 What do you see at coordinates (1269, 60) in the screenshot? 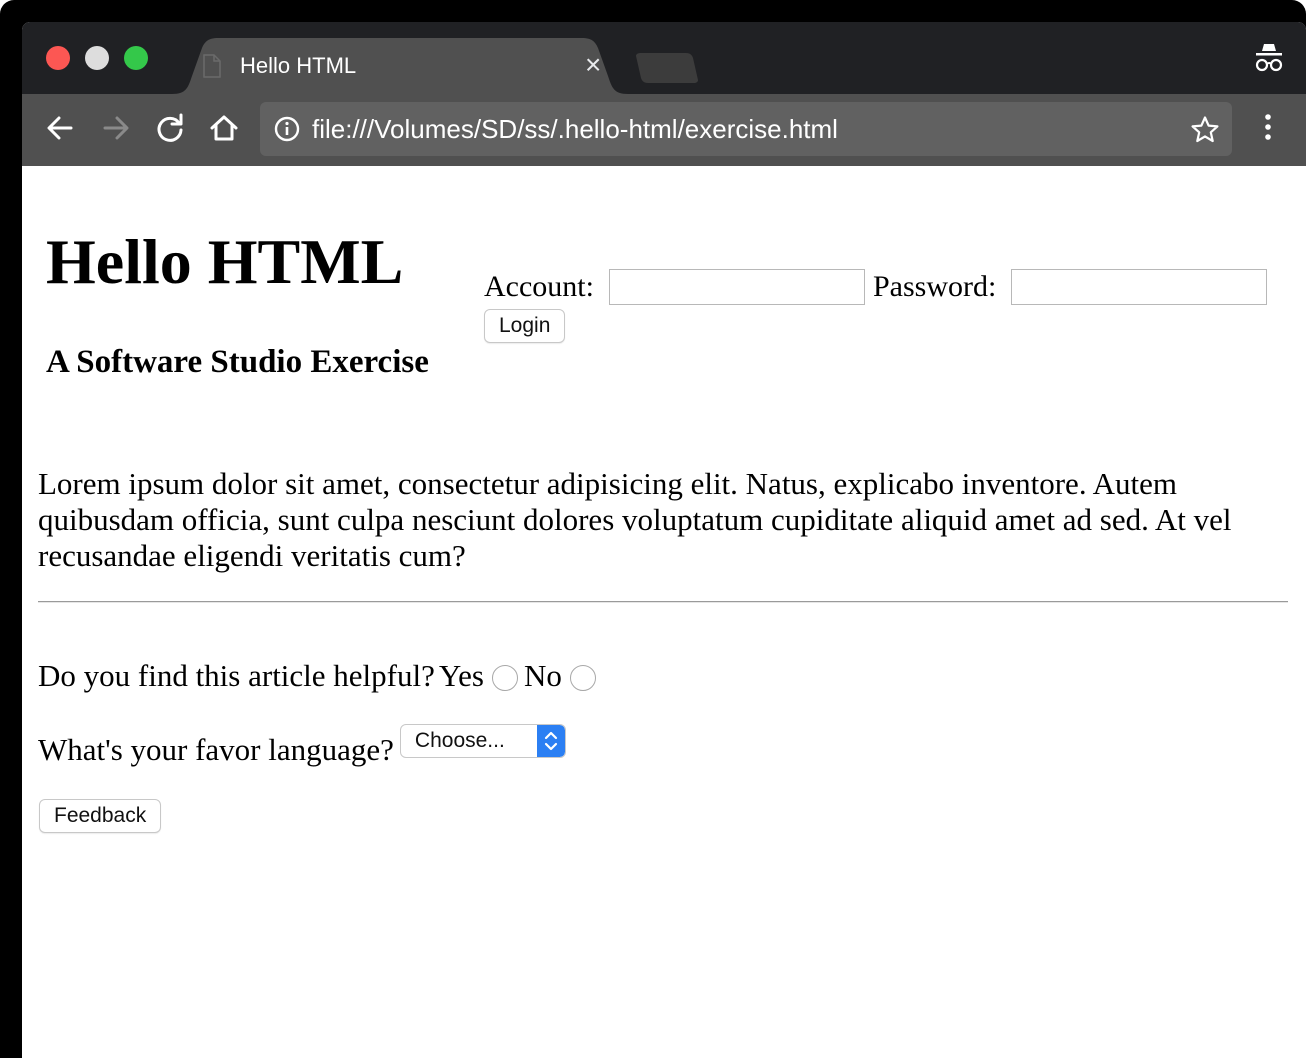
I see `incognito-icon` at bounding box center [1269, 60].